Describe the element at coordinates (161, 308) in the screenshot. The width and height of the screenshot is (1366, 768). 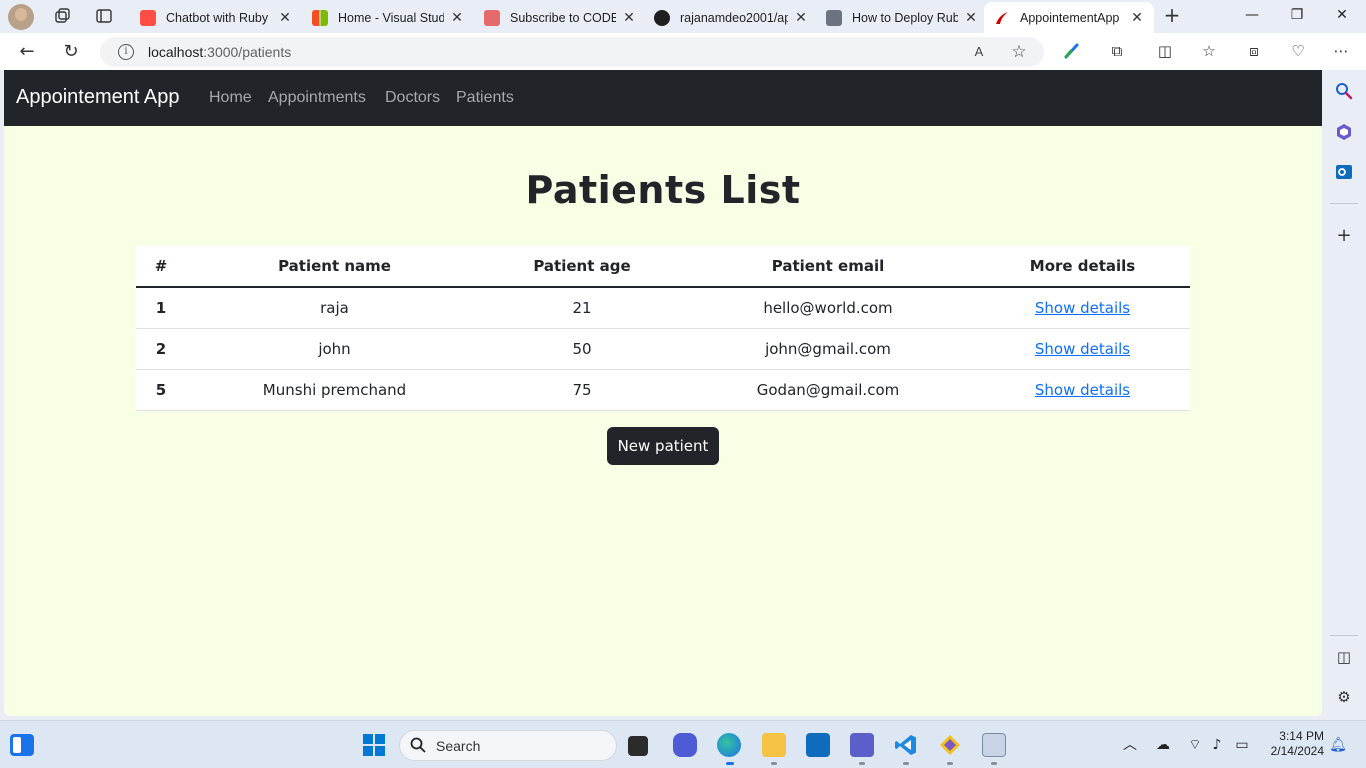
I see `patient-id: 1` at that location.